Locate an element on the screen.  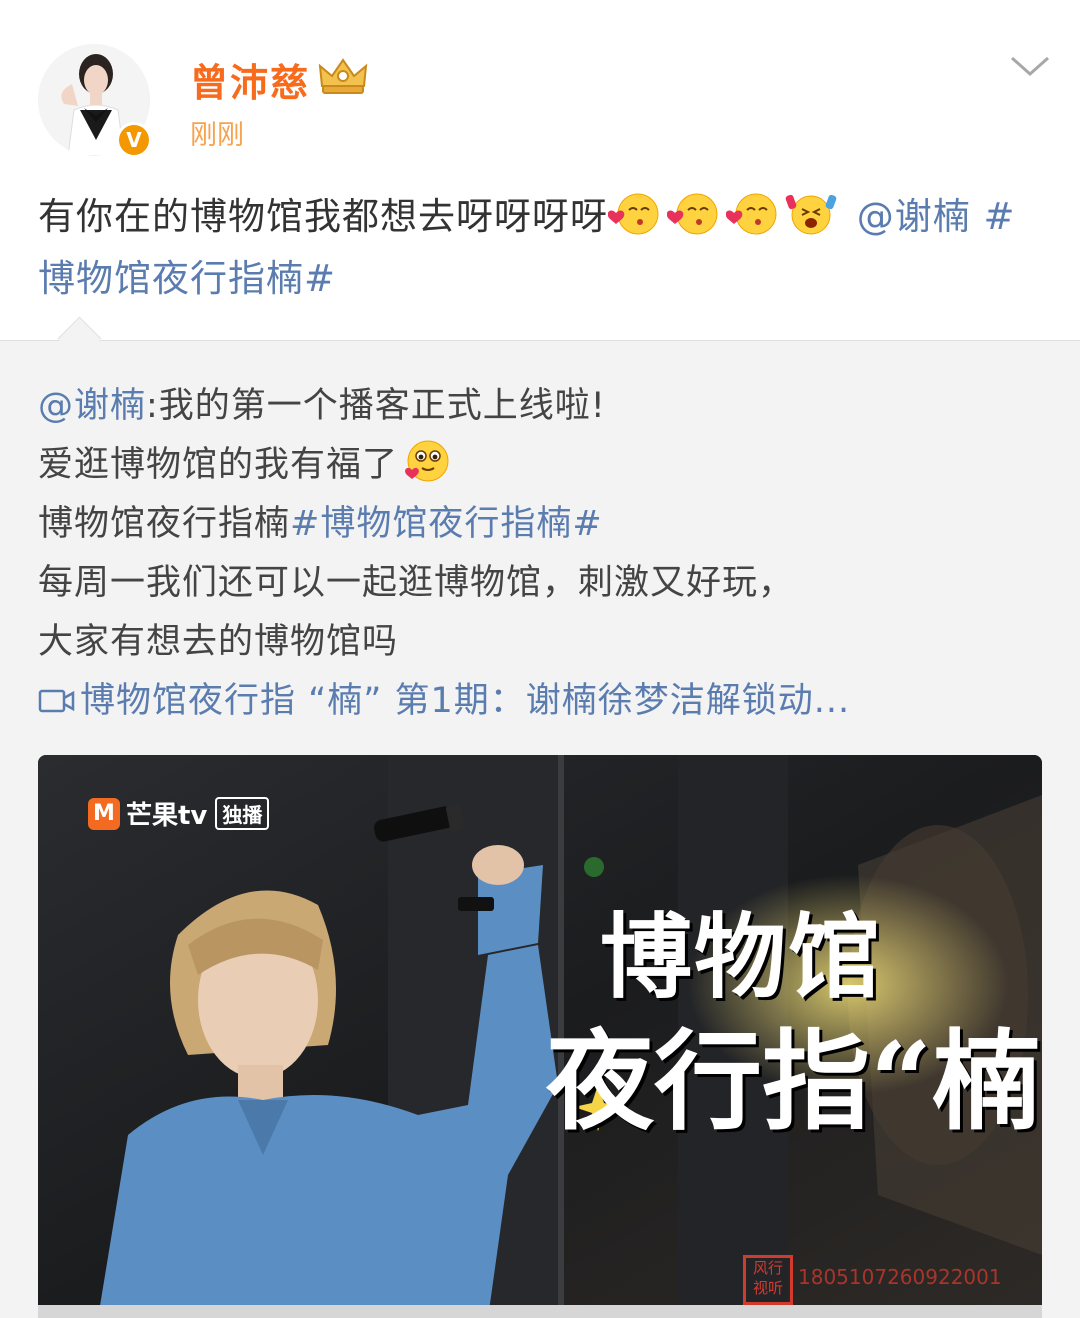
cheering-emoji-icon is located at coordinates (811, 214).